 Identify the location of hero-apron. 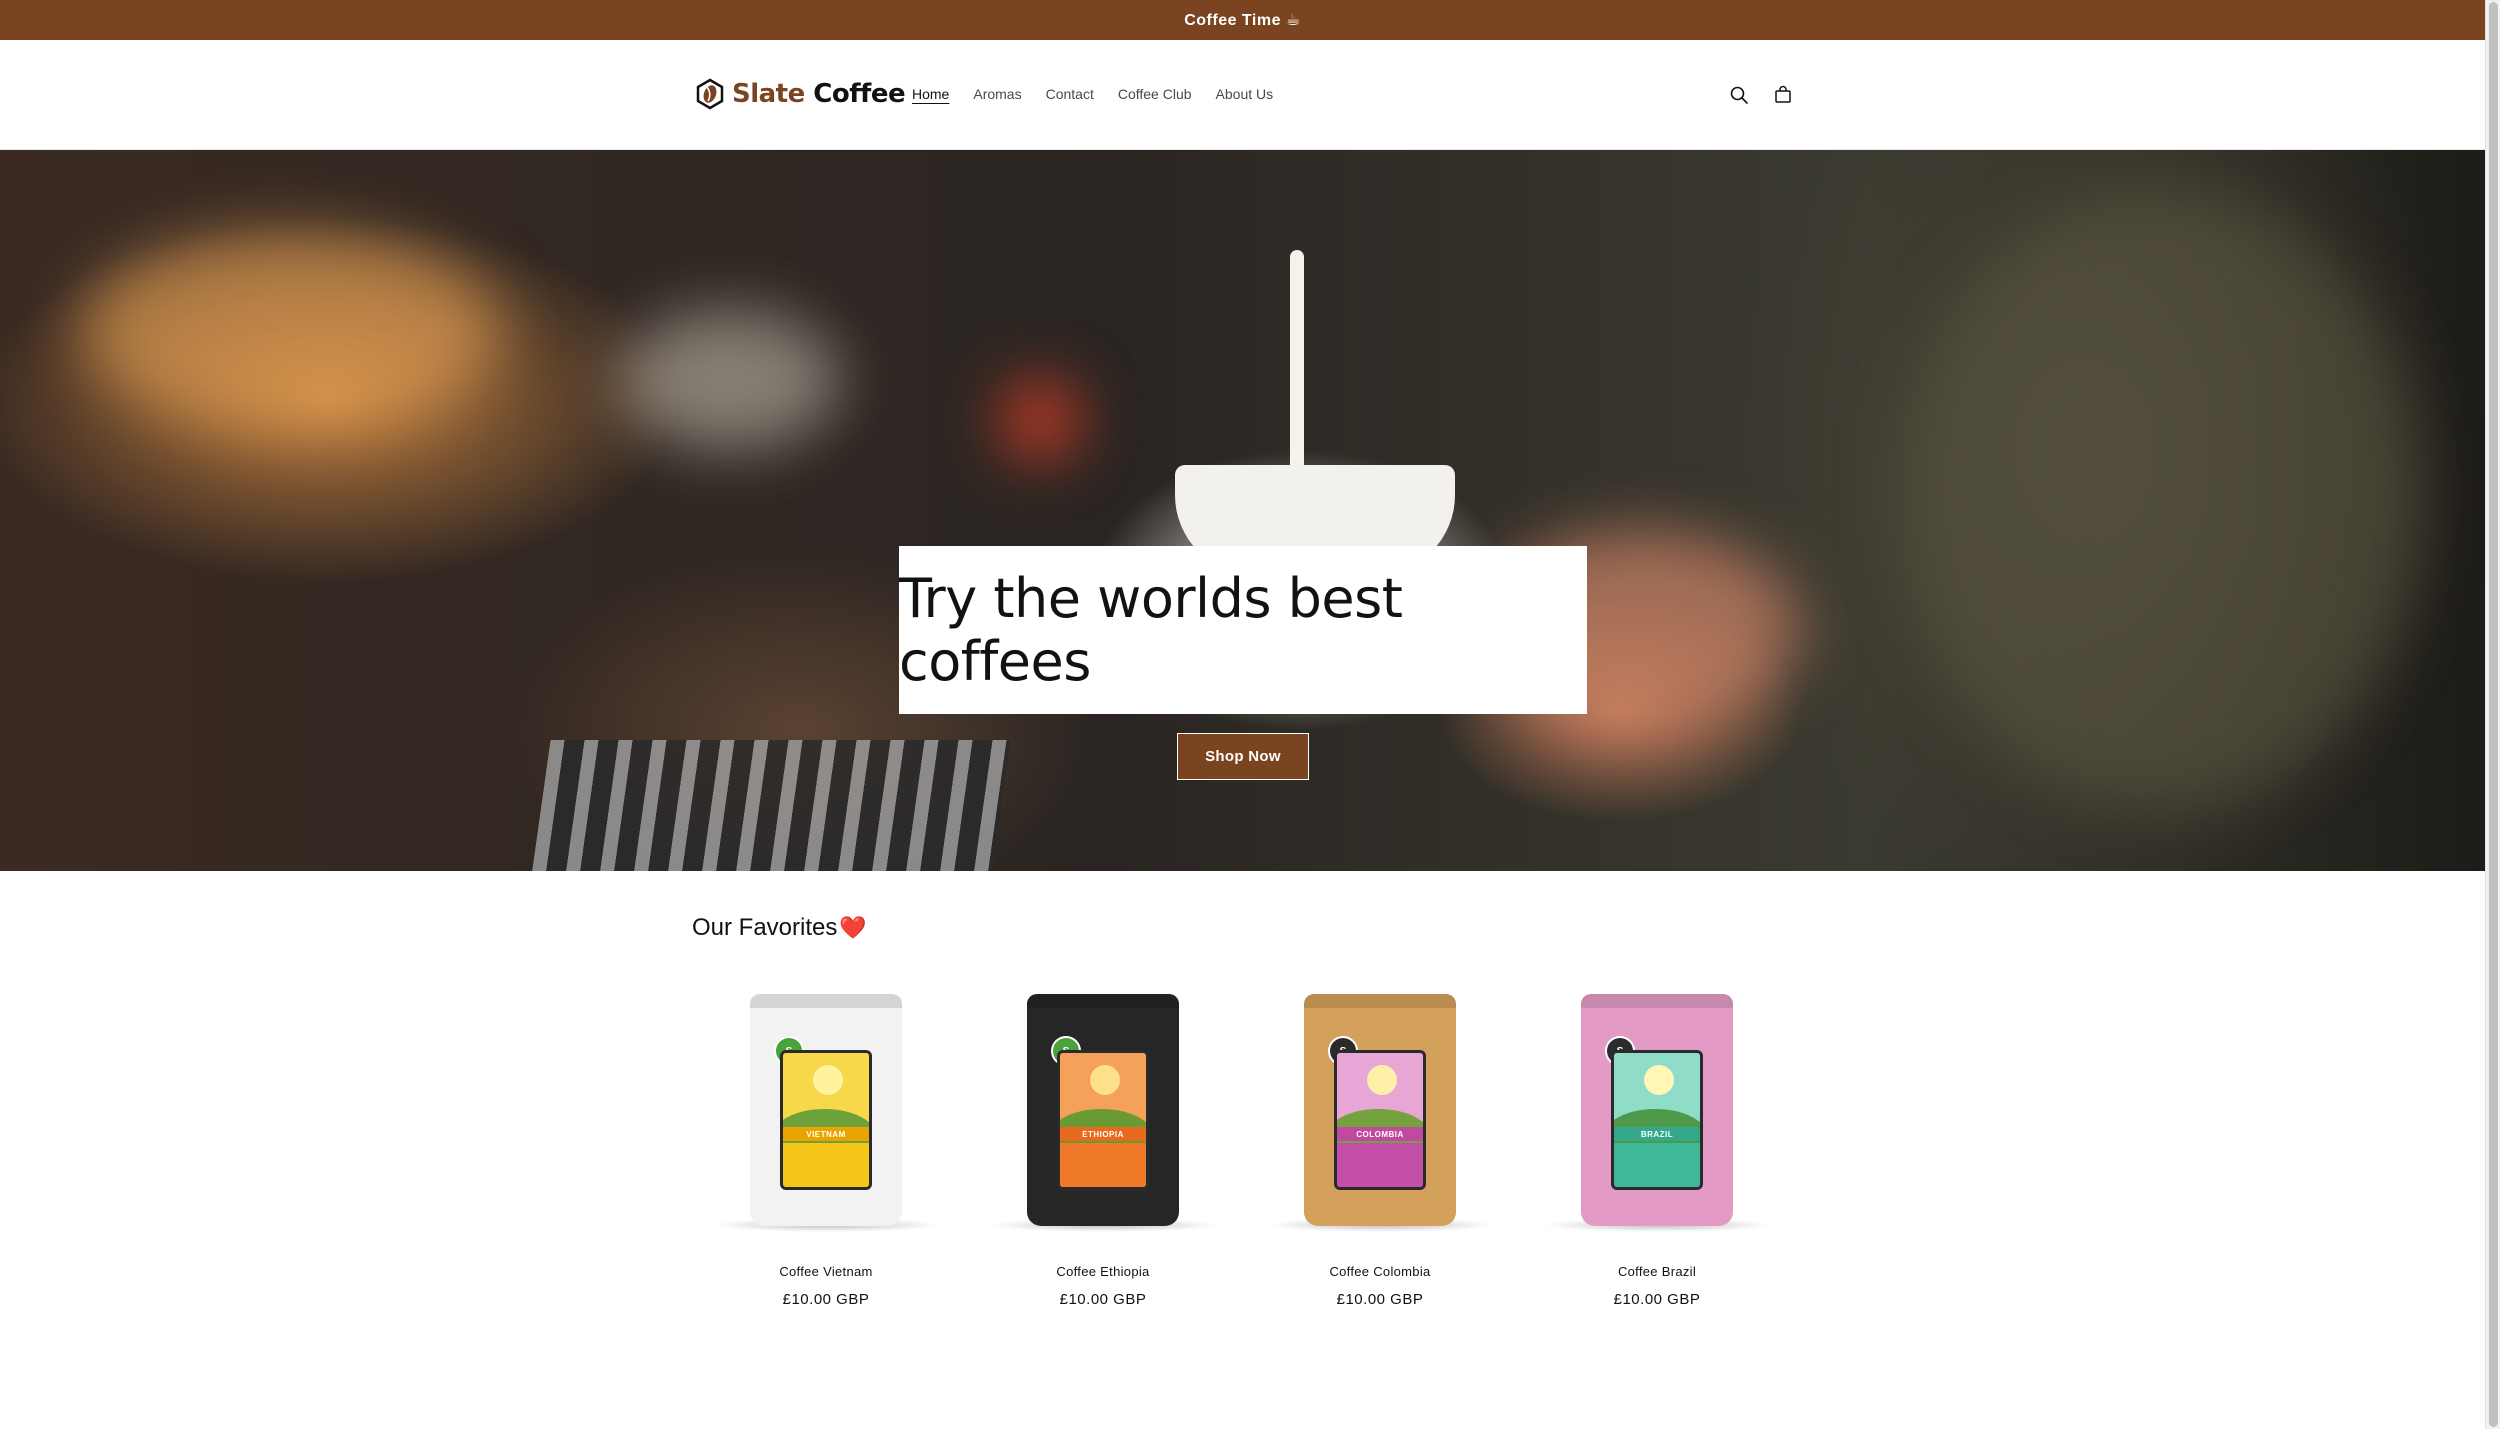
(2160, 500).